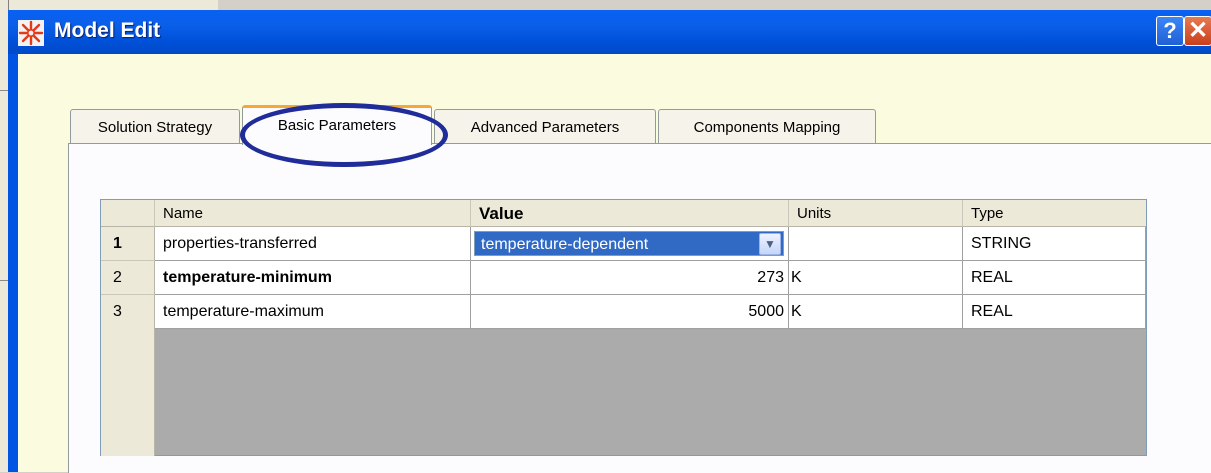 This screenshot has width=1211, height=473. Describe the element at coordinates (128, 392) in the screenshot. I see `row-header-empty-area` at that location.